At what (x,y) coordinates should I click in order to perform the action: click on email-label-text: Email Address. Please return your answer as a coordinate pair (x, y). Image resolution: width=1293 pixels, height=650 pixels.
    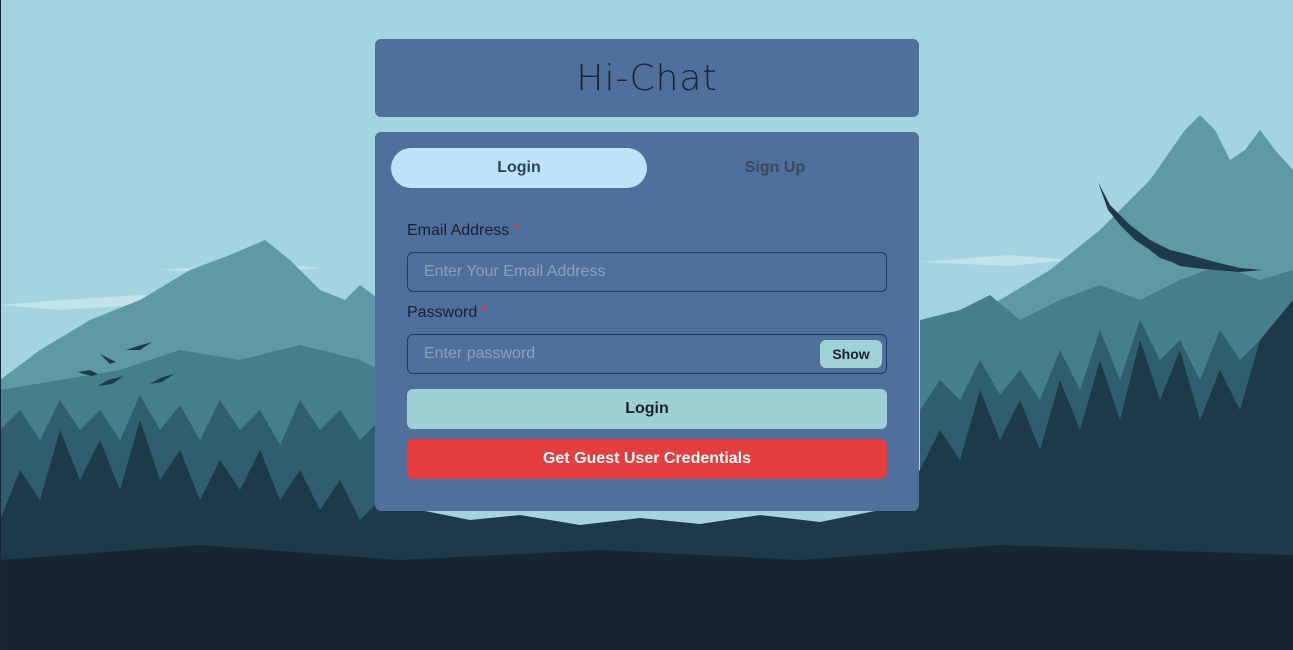
    Looking at the image, I should click on (458, 230).